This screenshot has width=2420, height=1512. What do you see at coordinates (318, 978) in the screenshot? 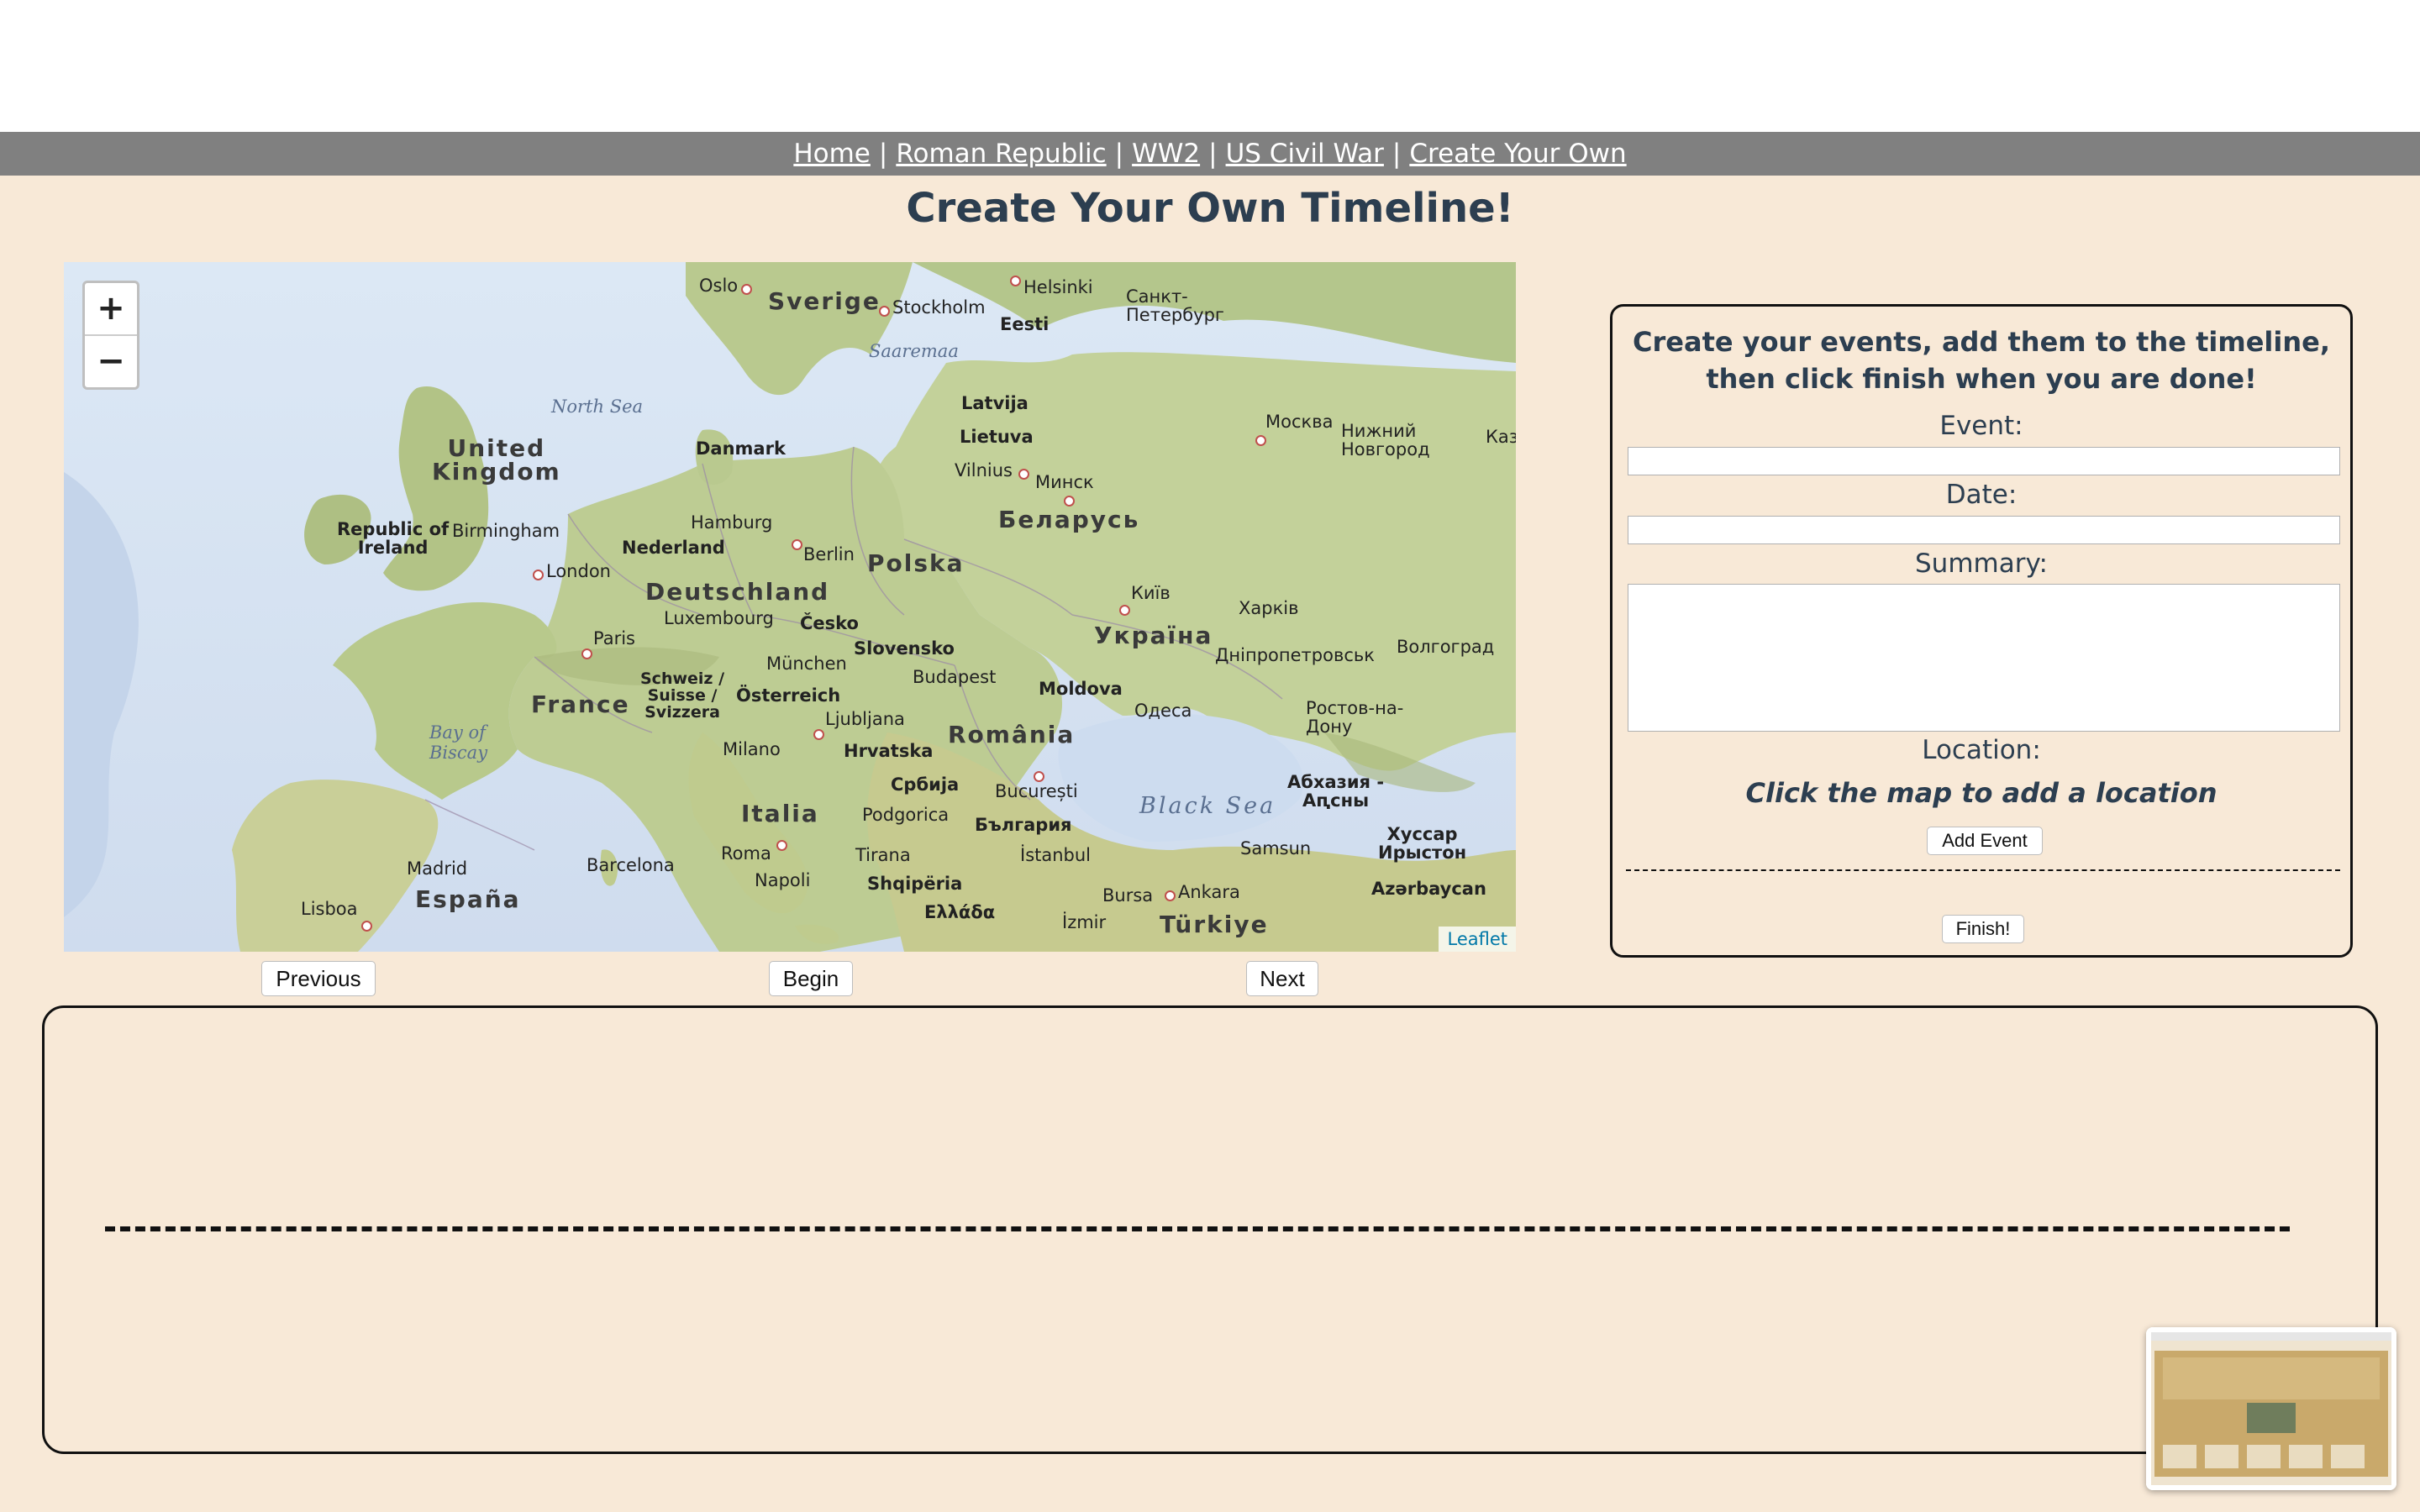
I see `previous-button: Previous` at bounding box center [318, 978].